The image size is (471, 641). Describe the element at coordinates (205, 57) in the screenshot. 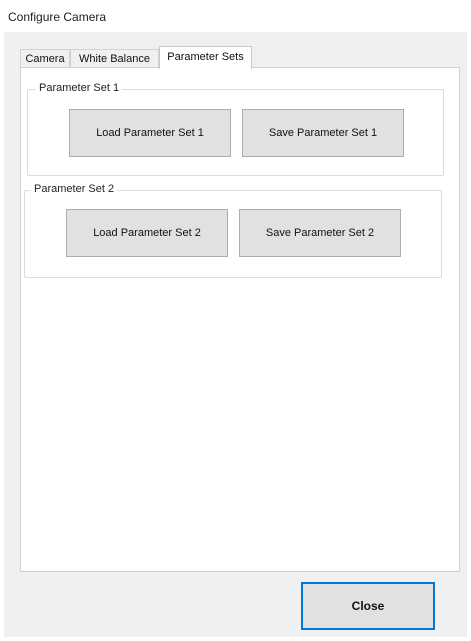

I see `tab-parameter-sets: Parameter Sets` at that location.